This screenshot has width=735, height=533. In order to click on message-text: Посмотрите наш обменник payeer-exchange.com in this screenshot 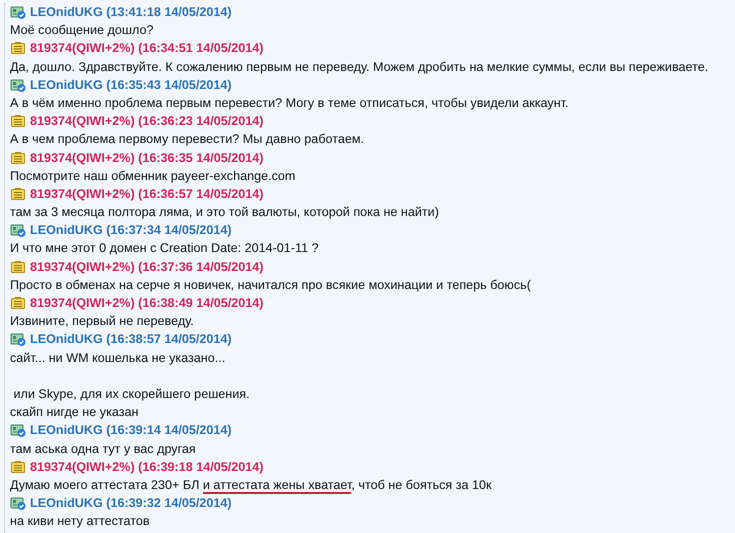, I will do `click(153, 176)`.